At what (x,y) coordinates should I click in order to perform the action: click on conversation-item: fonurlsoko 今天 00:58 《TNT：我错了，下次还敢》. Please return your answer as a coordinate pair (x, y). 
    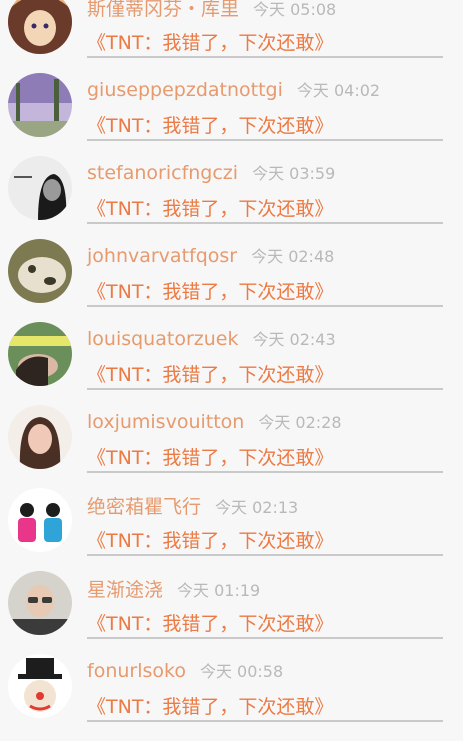
    Looking at the image, I should click on (231, 685).